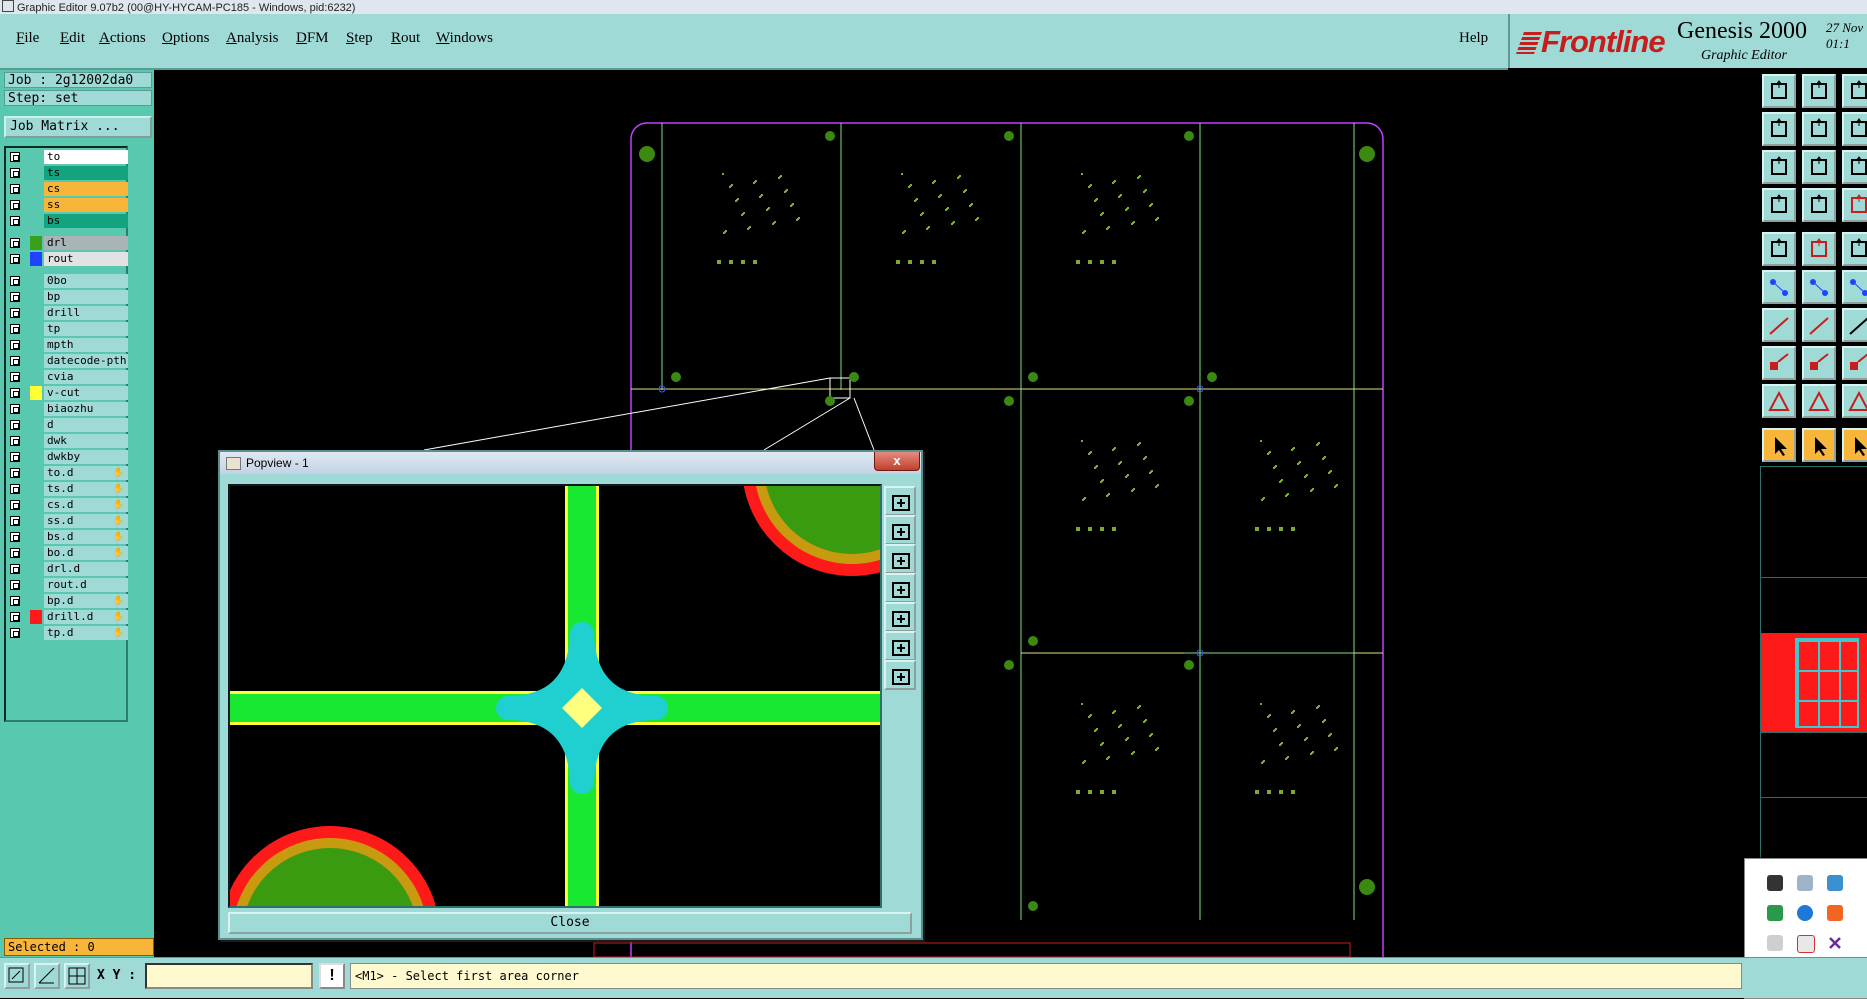 This screenshot has height=999, width=1867. What do you see at coordinates (68, 173) in the screenshot?
I see `layer-row-ts: ts` at bounding box center [68, 173].